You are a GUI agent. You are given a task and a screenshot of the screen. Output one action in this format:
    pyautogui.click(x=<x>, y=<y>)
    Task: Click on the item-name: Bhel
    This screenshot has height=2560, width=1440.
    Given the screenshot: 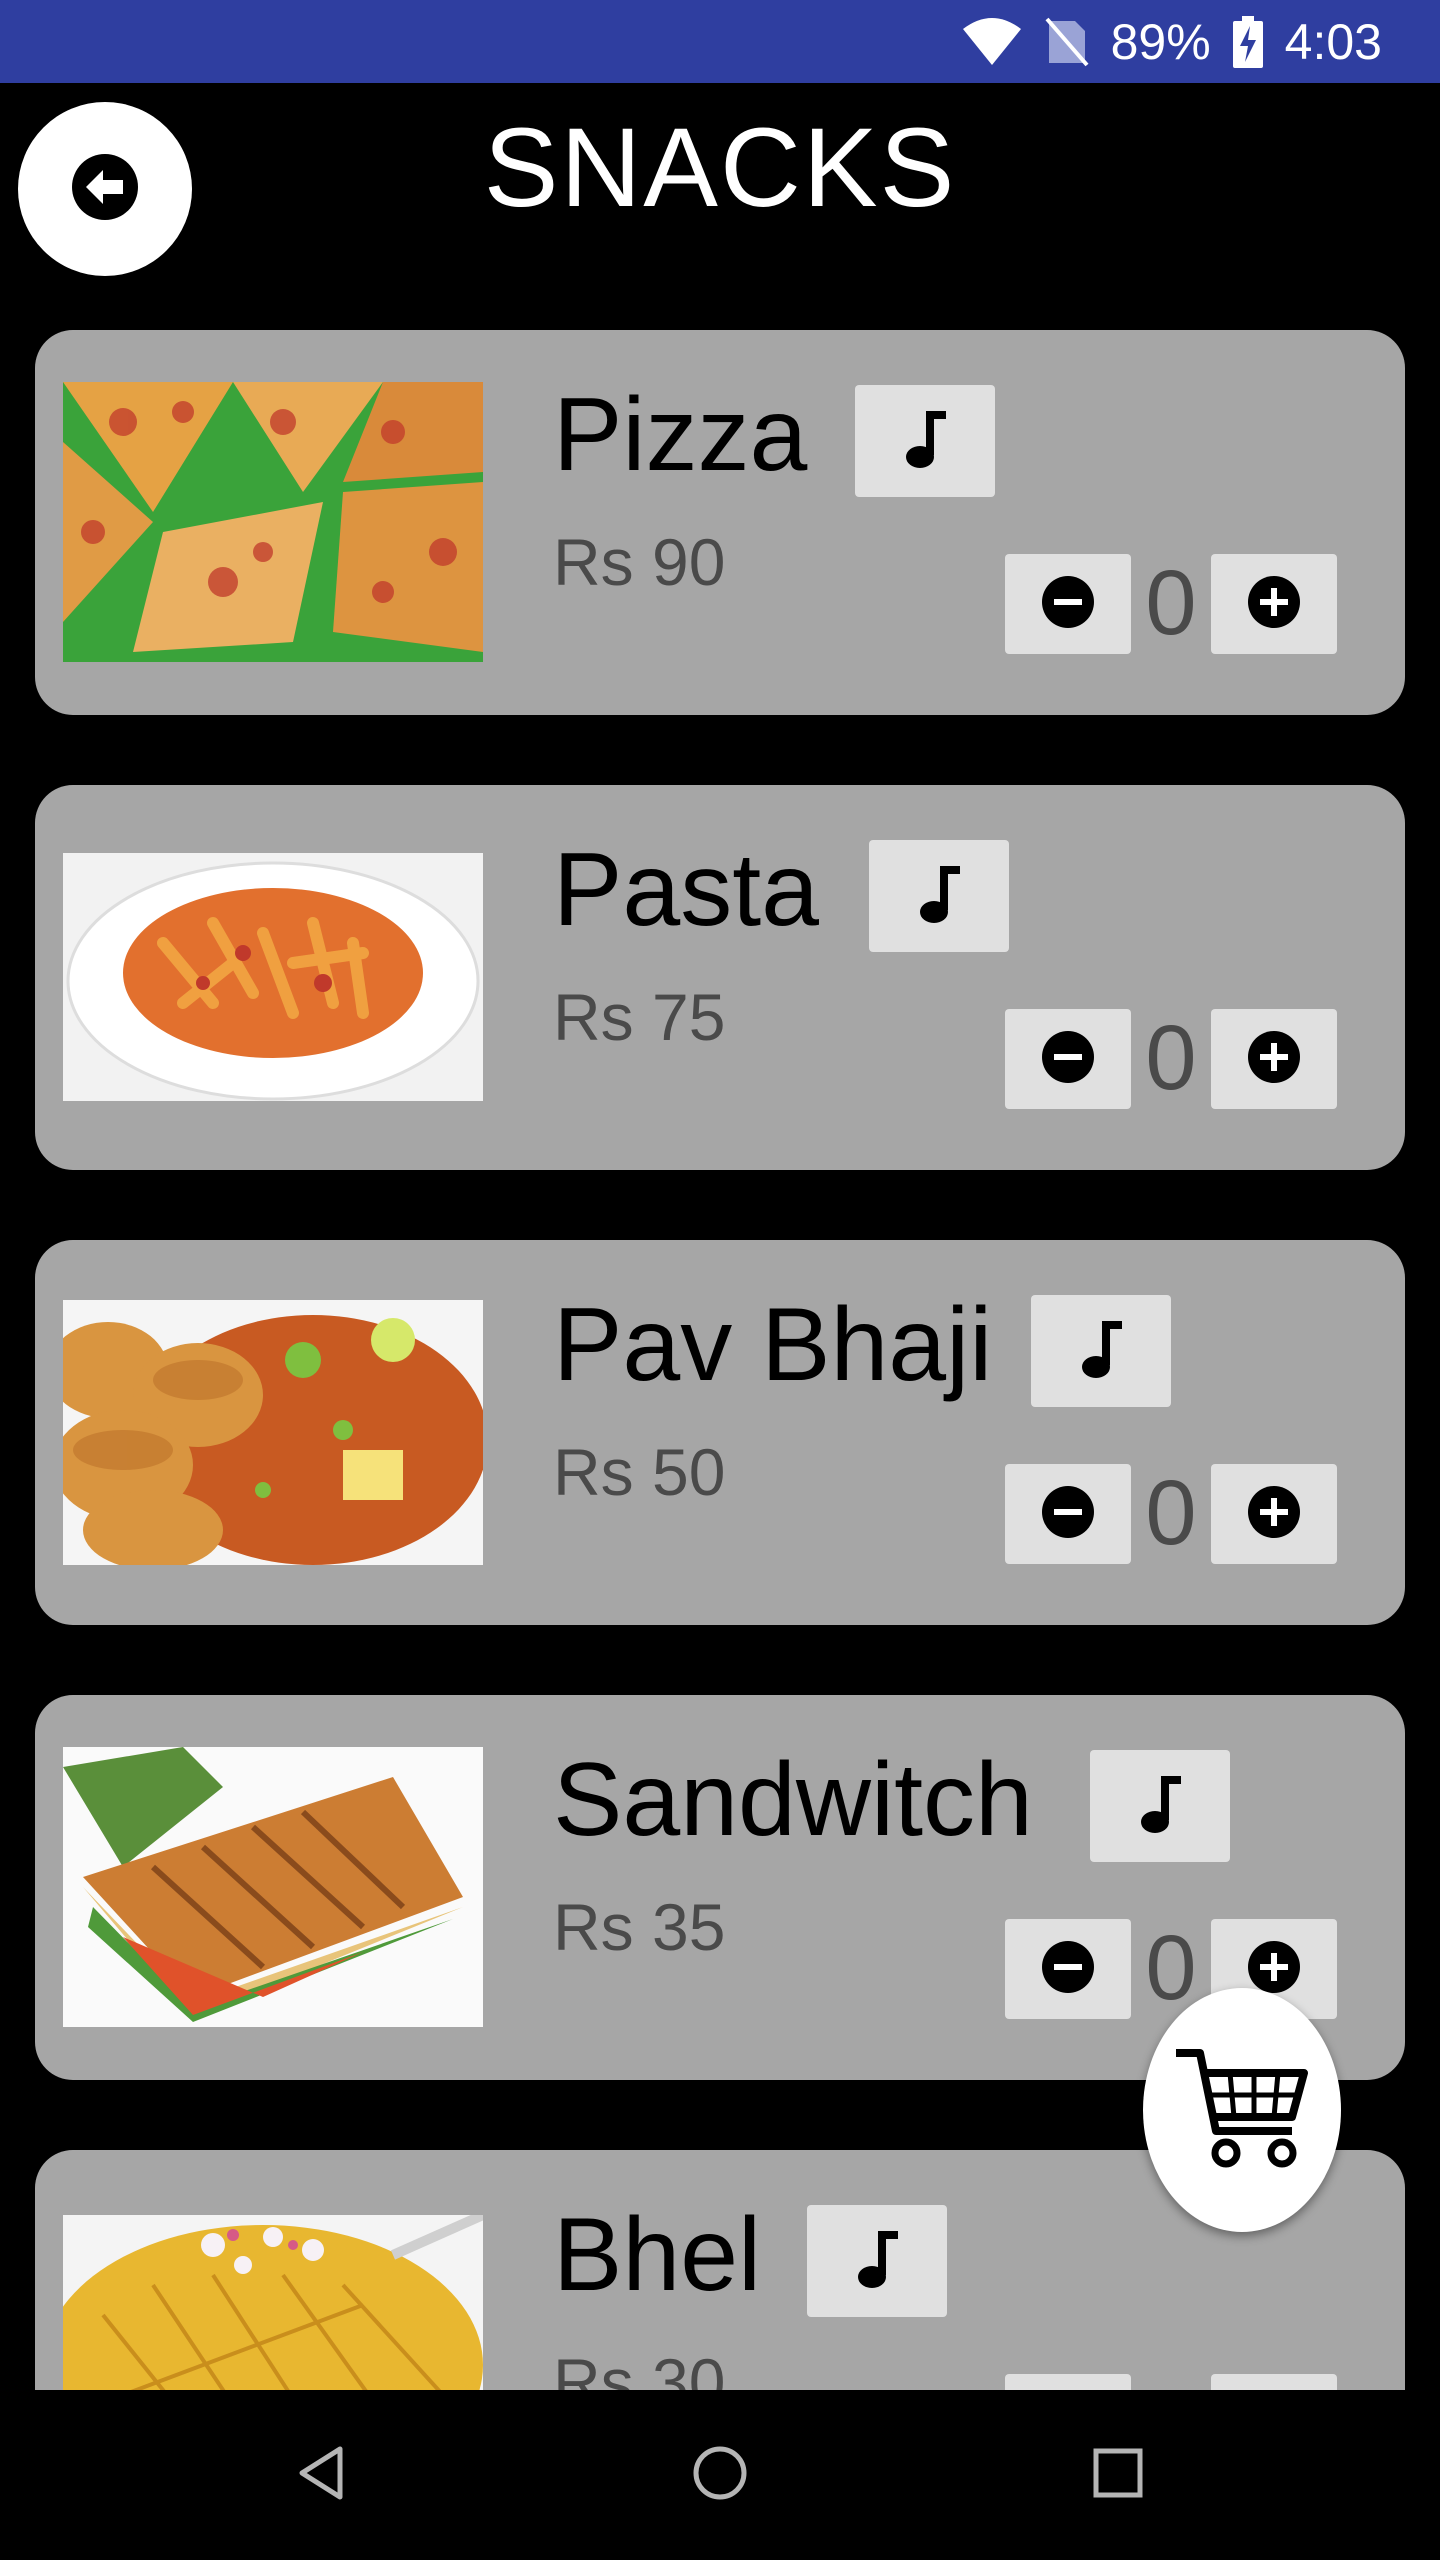 What is the action you would take?
    pyautogui.click(x=657, y=2255)
    